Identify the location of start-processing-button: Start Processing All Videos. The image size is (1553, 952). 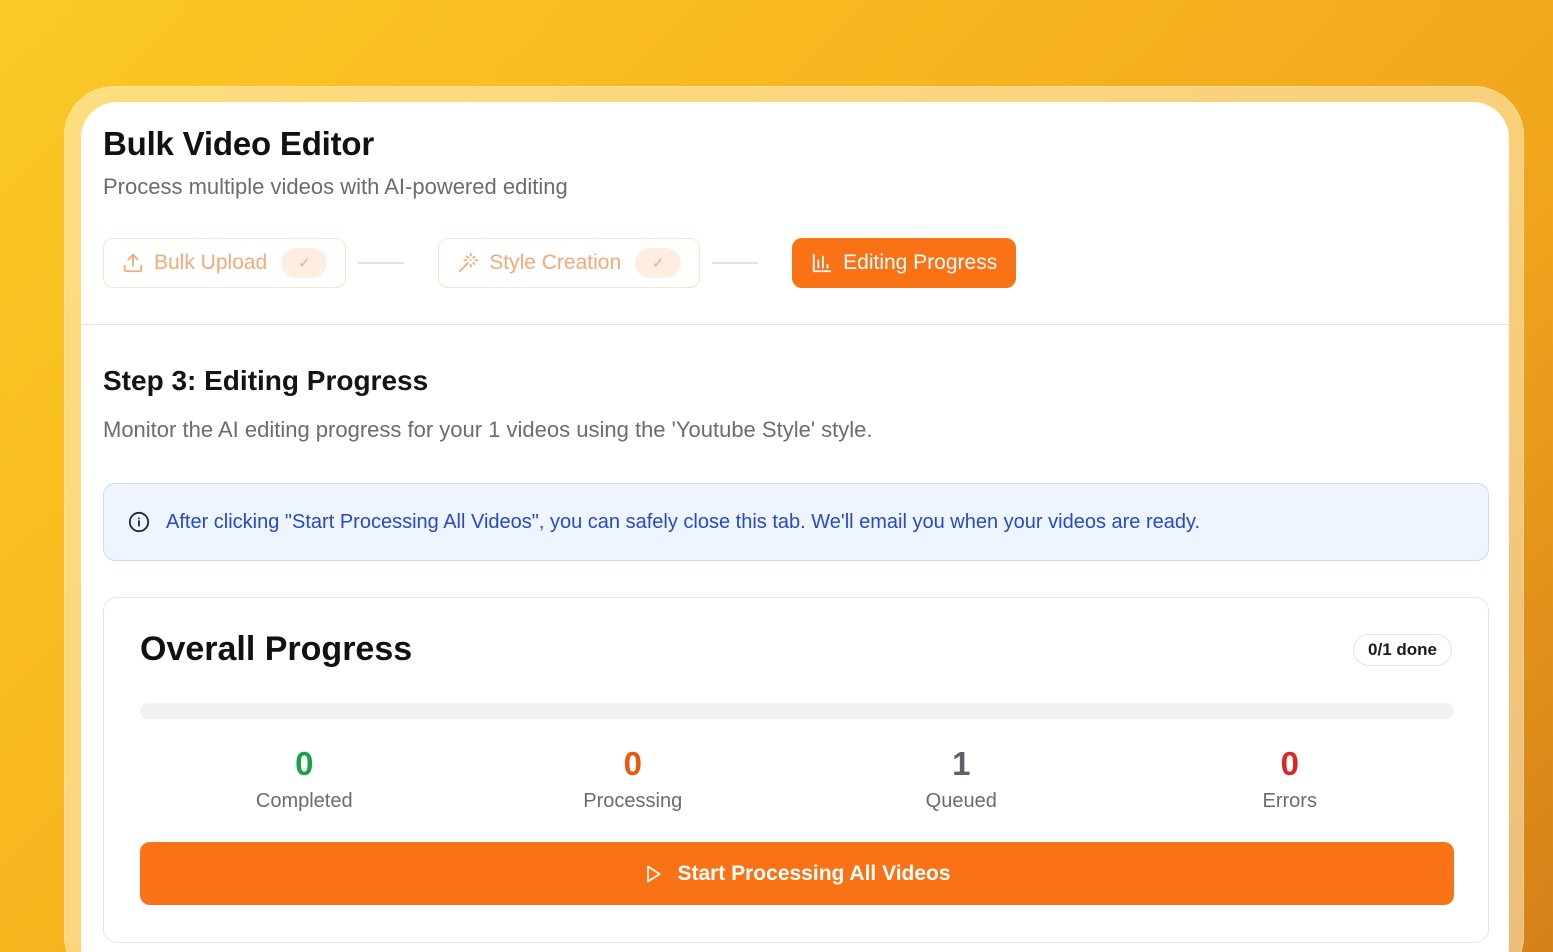
(797, 873).